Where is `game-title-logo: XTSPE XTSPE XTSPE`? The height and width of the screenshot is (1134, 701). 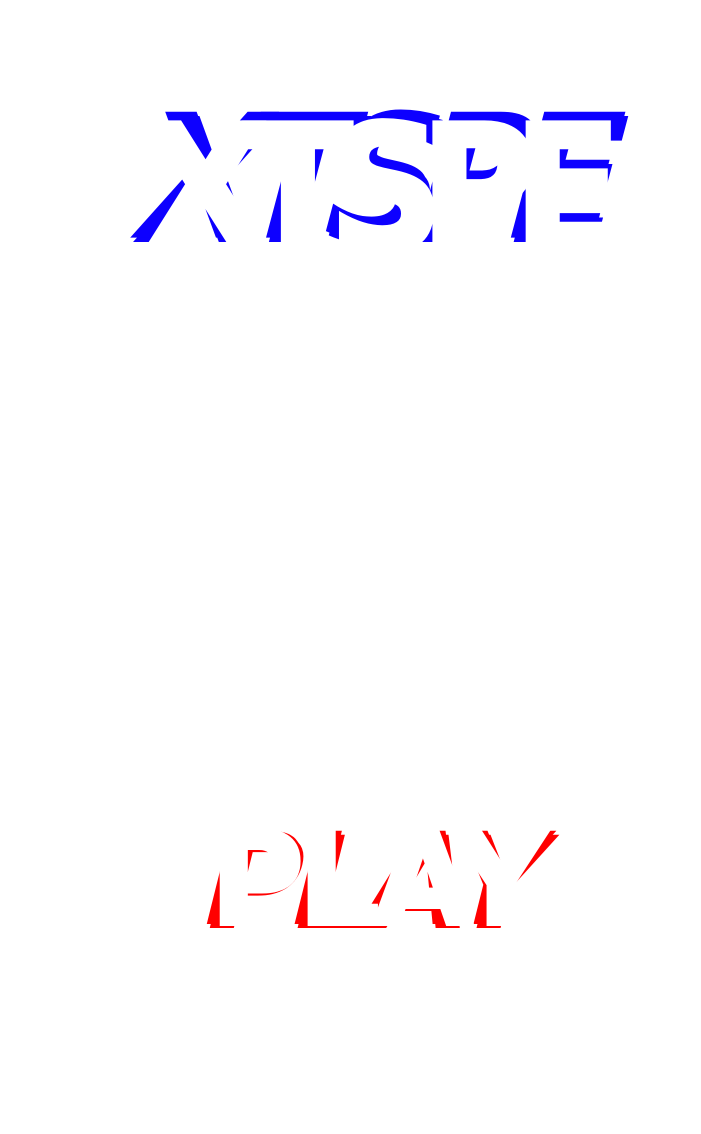
game-title-logo: XTSPE XTSPE XTSPE is located at coordinates (377, 185).